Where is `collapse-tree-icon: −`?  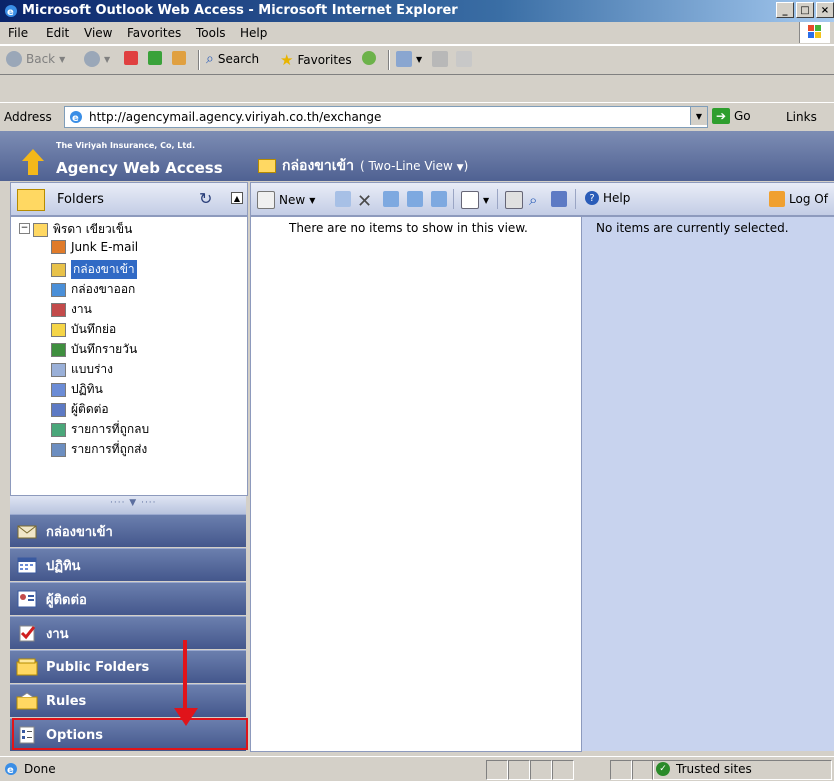
collapse-tree-icon: − is located at coordinates (24, 228).